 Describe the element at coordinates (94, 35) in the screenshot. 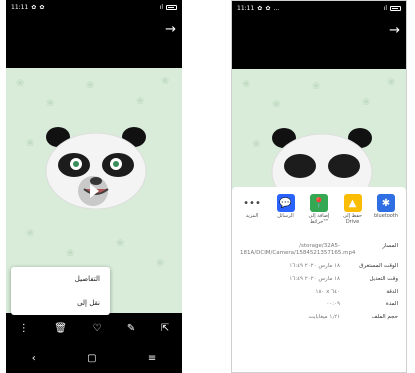

I see `top-bar: →` at that location.